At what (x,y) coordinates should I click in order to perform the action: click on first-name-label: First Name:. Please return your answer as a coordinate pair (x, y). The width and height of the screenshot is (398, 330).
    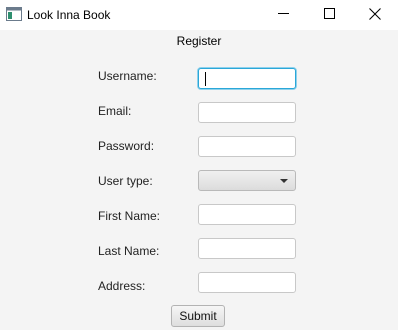
    Looking at the image, I should click on (129, 216).